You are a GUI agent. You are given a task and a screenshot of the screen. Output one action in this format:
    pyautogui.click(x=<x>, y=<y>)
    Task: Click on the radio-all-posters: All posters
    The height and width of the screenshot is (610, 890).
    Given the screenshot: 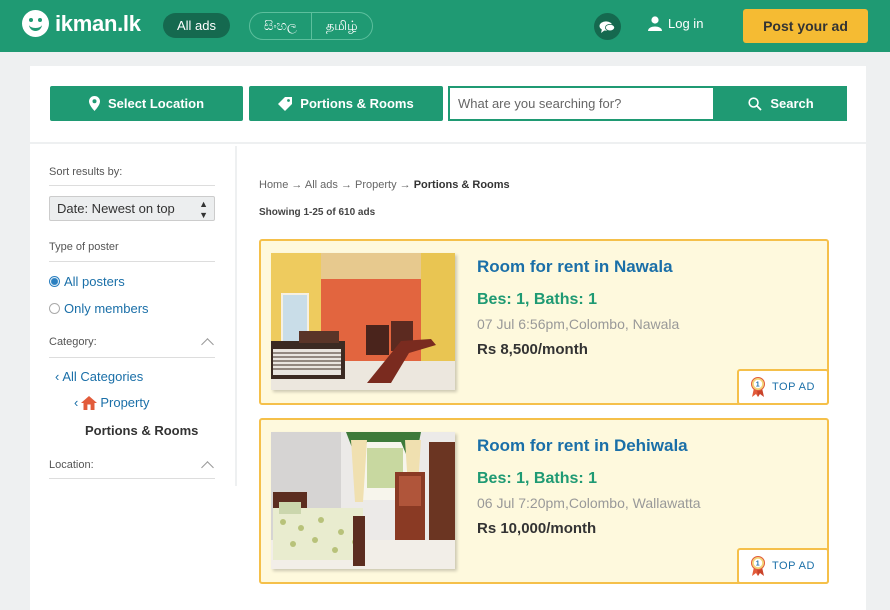 What is the action you would take?
    pyautogui.click(x=87, y=281)
    